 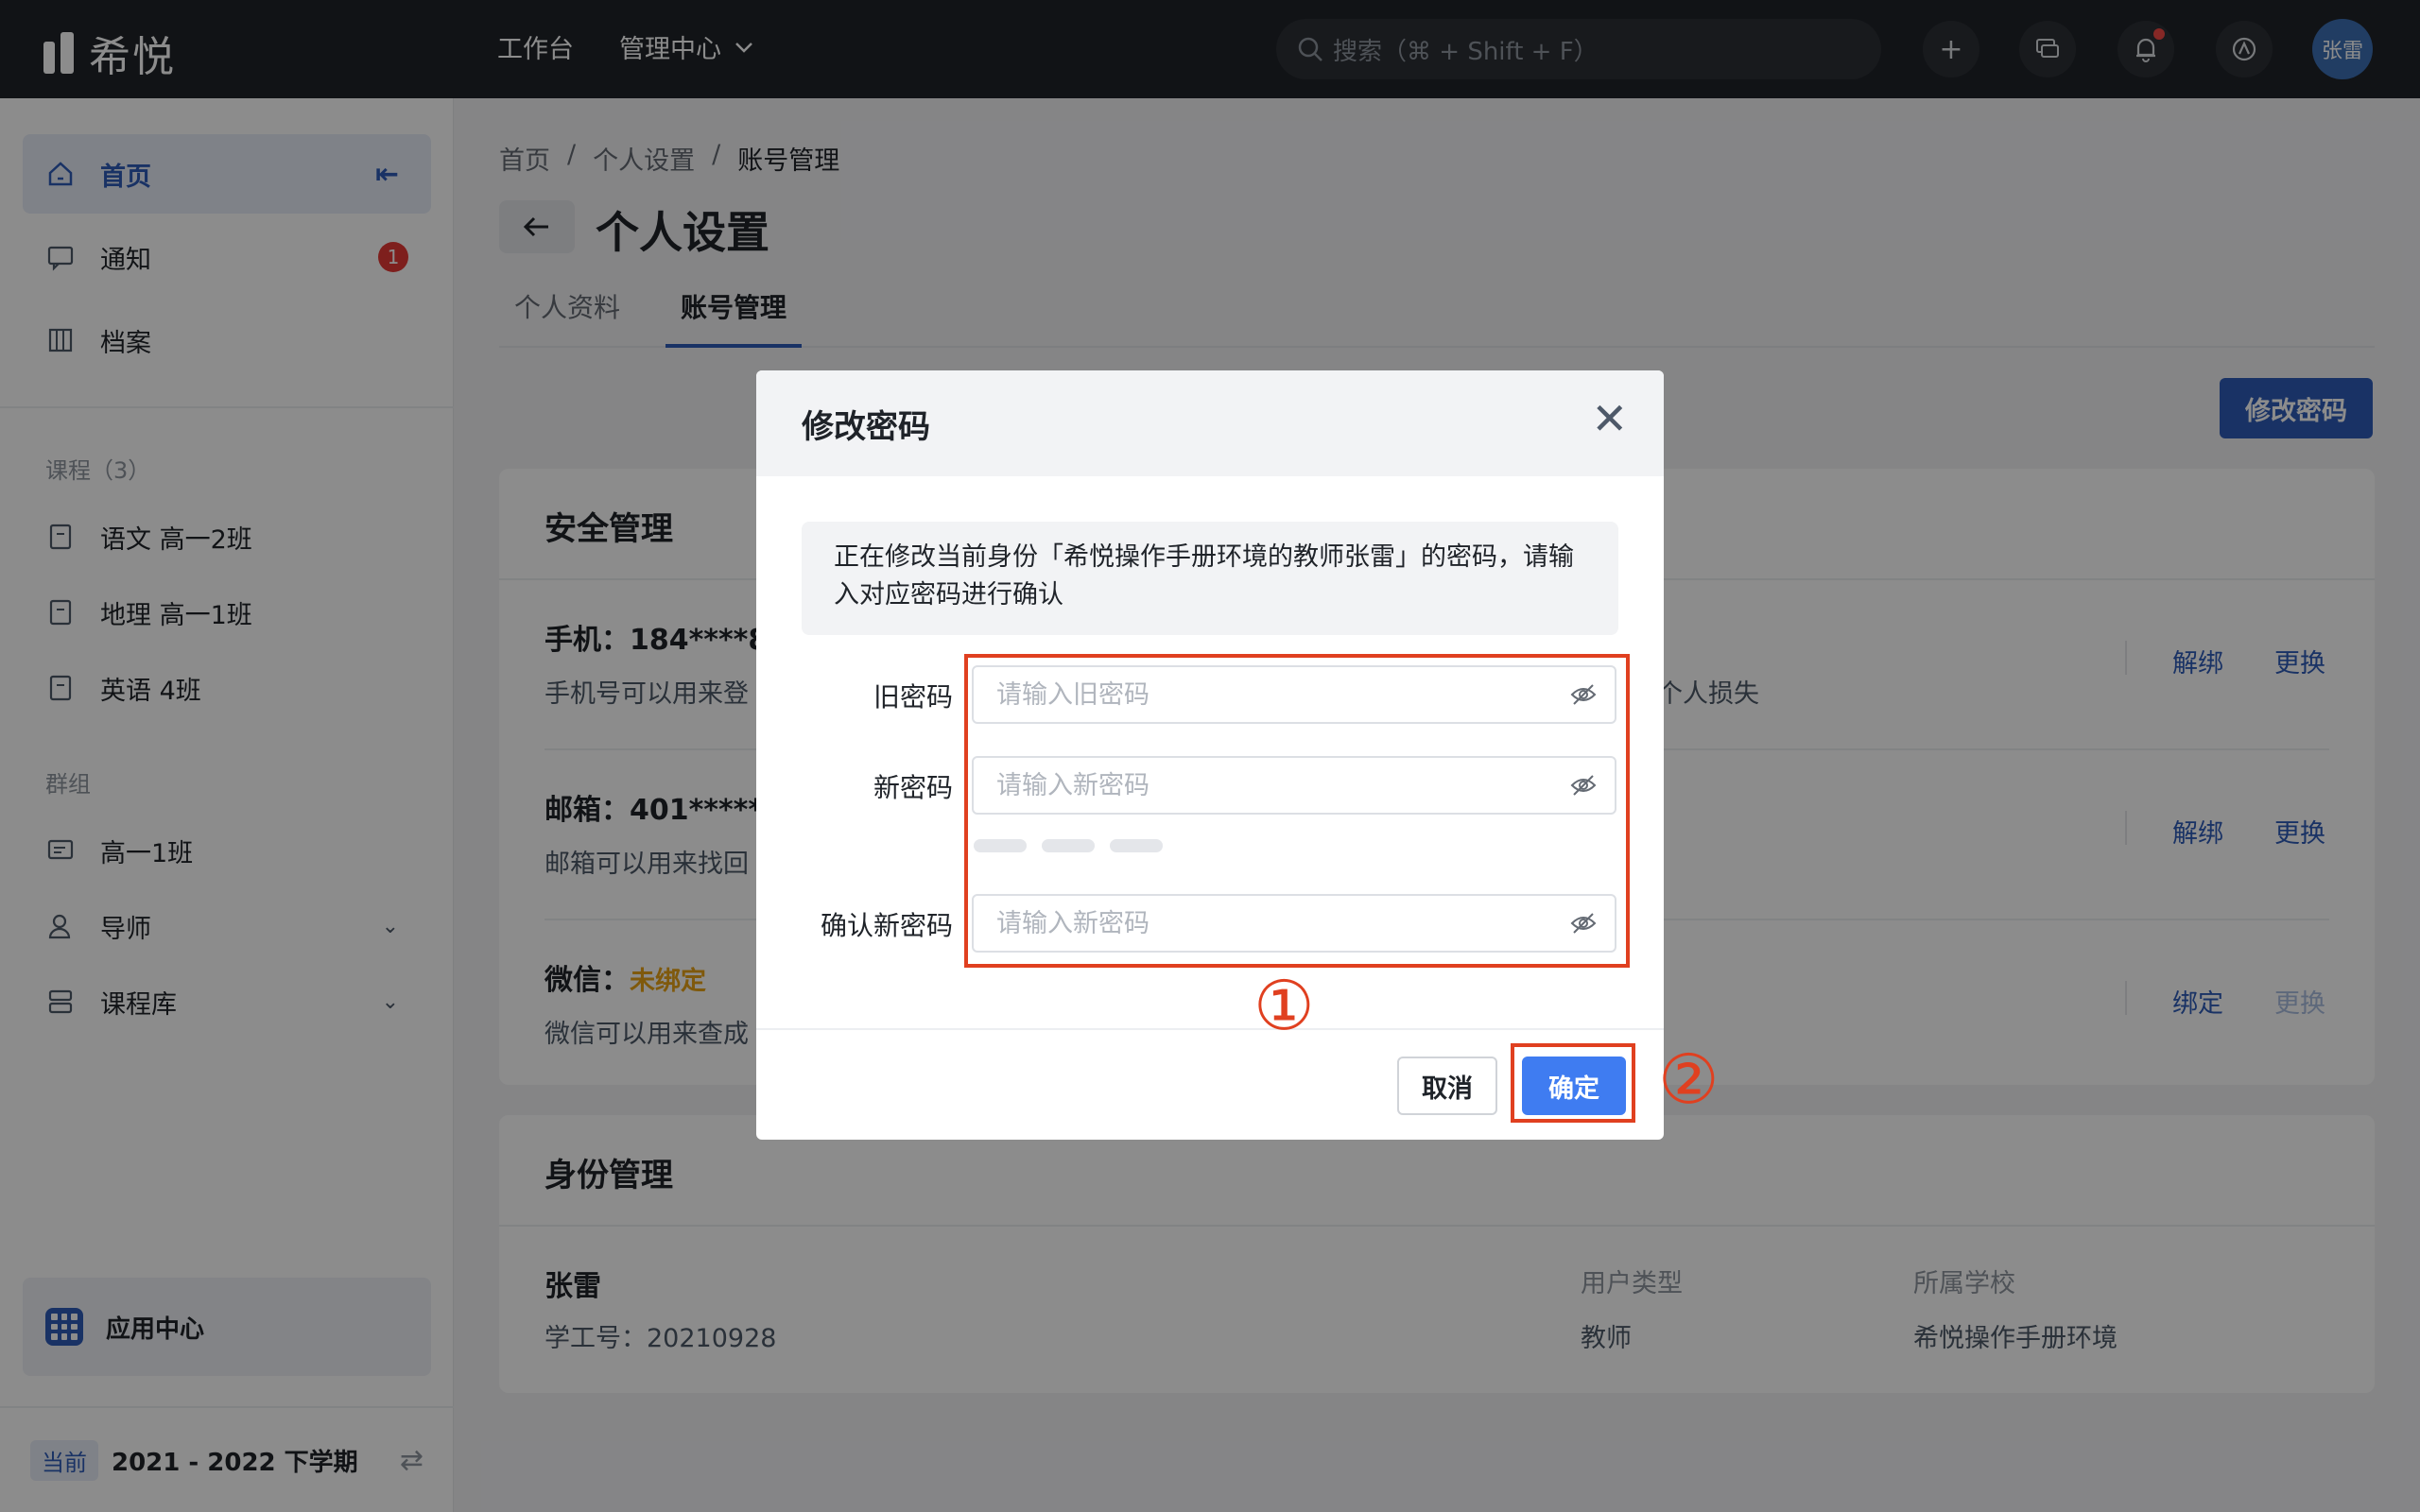 What do you see at coordinates (913, 697) in the screenshot?
I see `old-password-label: 旧密码` at bounding box center [913, 697].